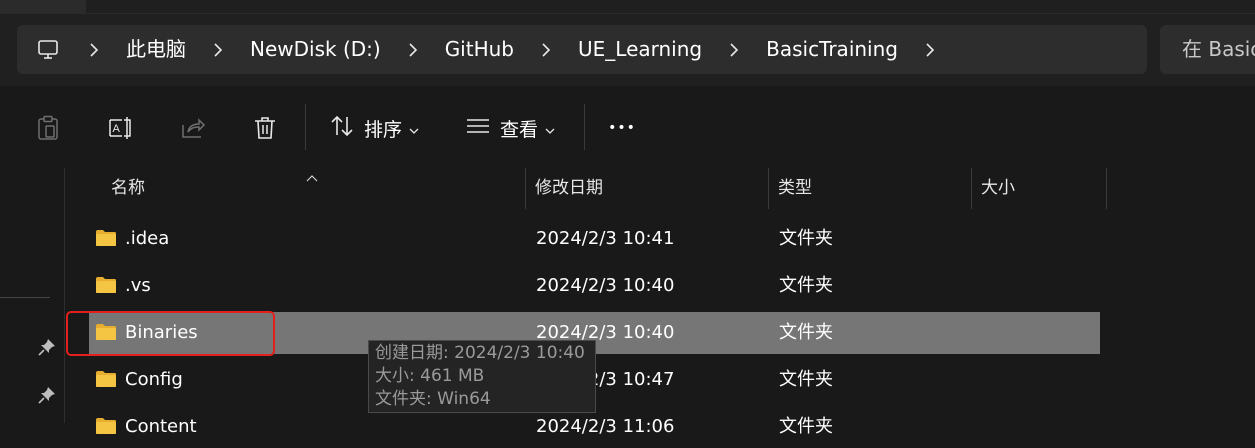 This screenshot has height=448, width=1255. Describe the element at coordinates (832, 49) in the screenshot. I see `breadcrumb-basictraining: BasicTraining` at that location.